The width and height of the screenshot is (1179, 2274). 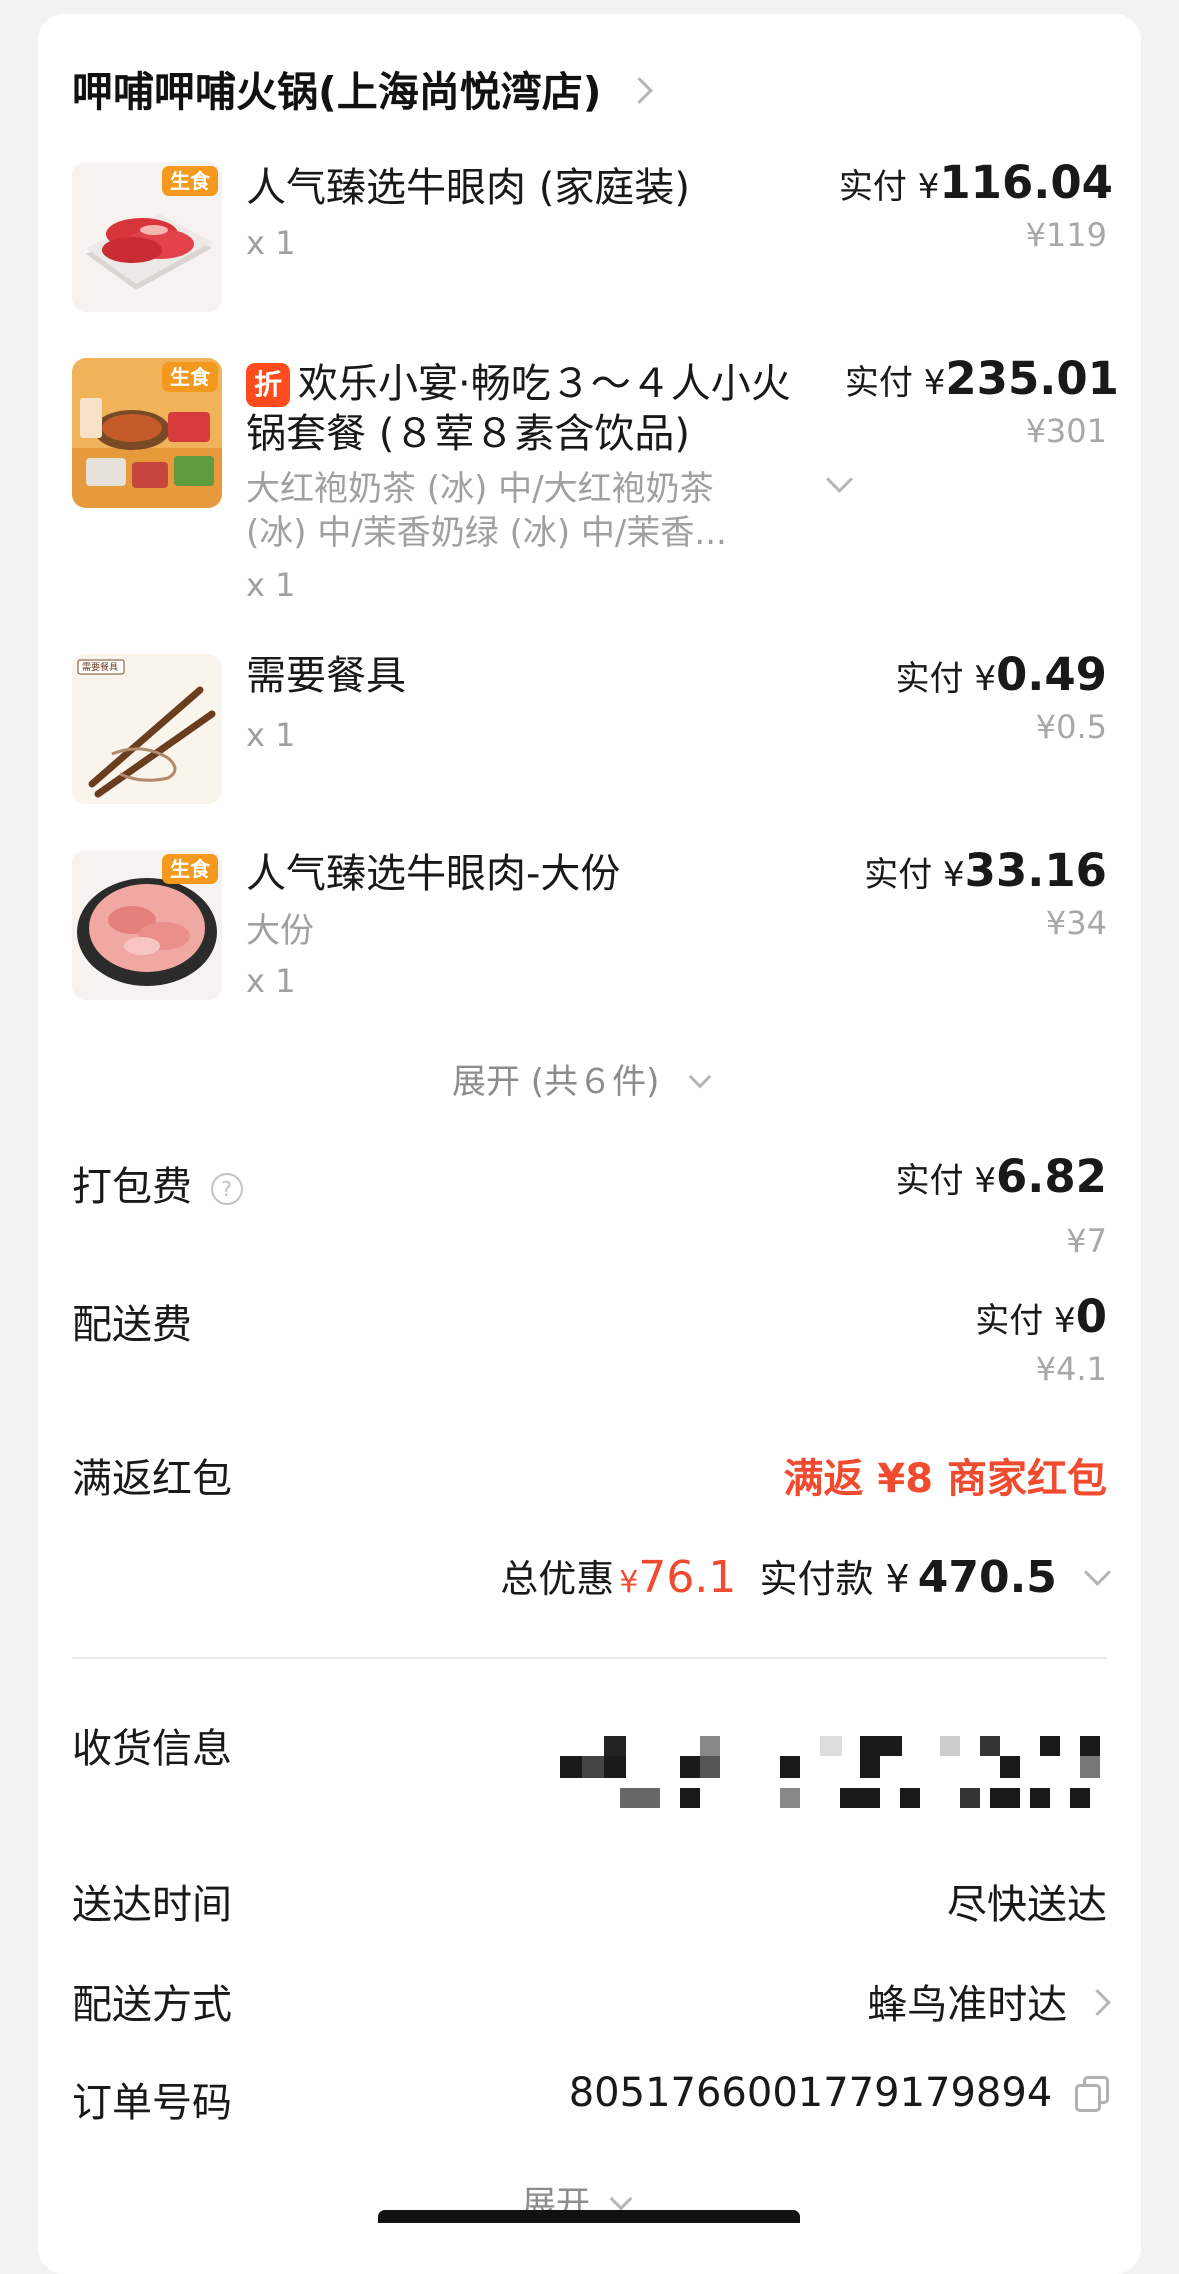 I want to click on expand-items-button: 展开 (共６件), so click(x=582, y=1078).